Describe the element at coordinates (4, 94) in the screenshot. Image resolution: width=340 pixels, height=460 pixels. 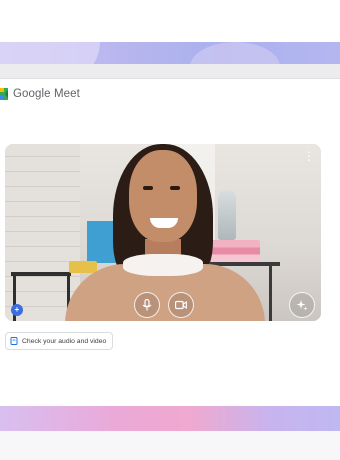
I see `meet-logo-icon` at that location.